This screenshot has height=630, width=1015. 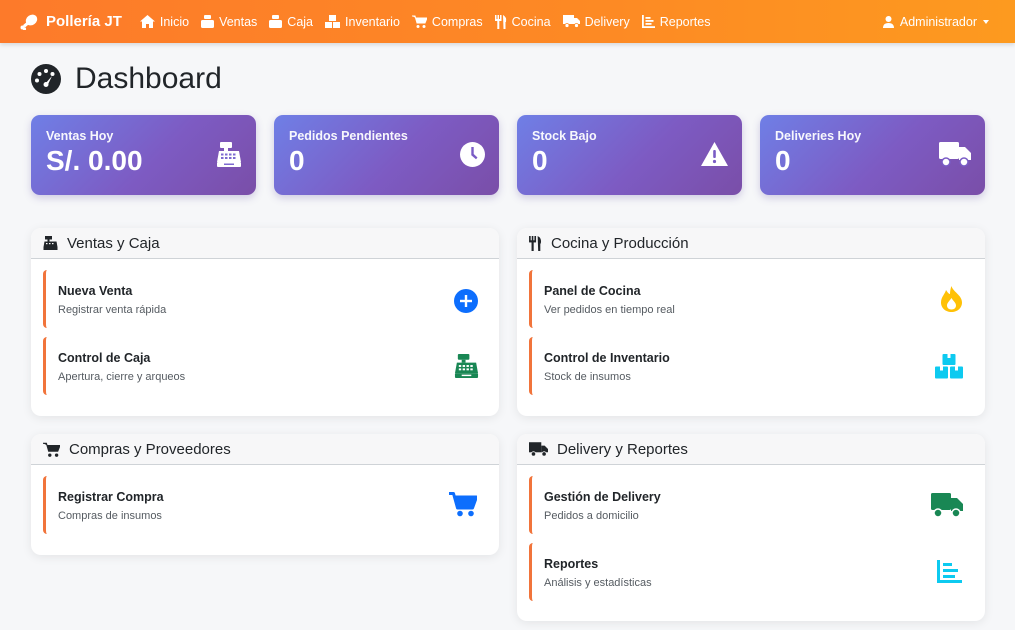 I want to click on stat-card-pedidos-pendientes: Pedidos Pendientes 0, so click(x=386, y=155).